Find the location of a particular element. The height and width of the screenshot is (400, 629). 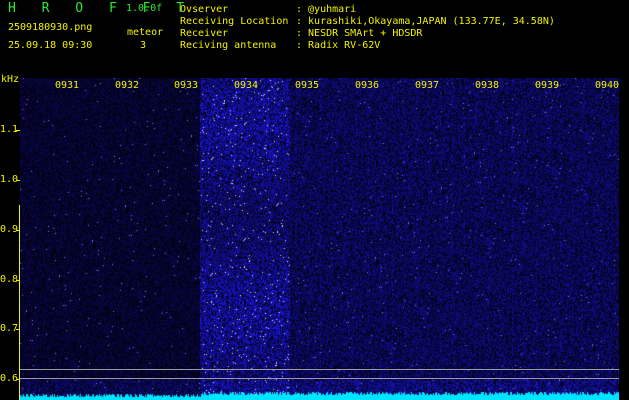

time-tick-0936: 0936 is located at coordinates (367, 85).